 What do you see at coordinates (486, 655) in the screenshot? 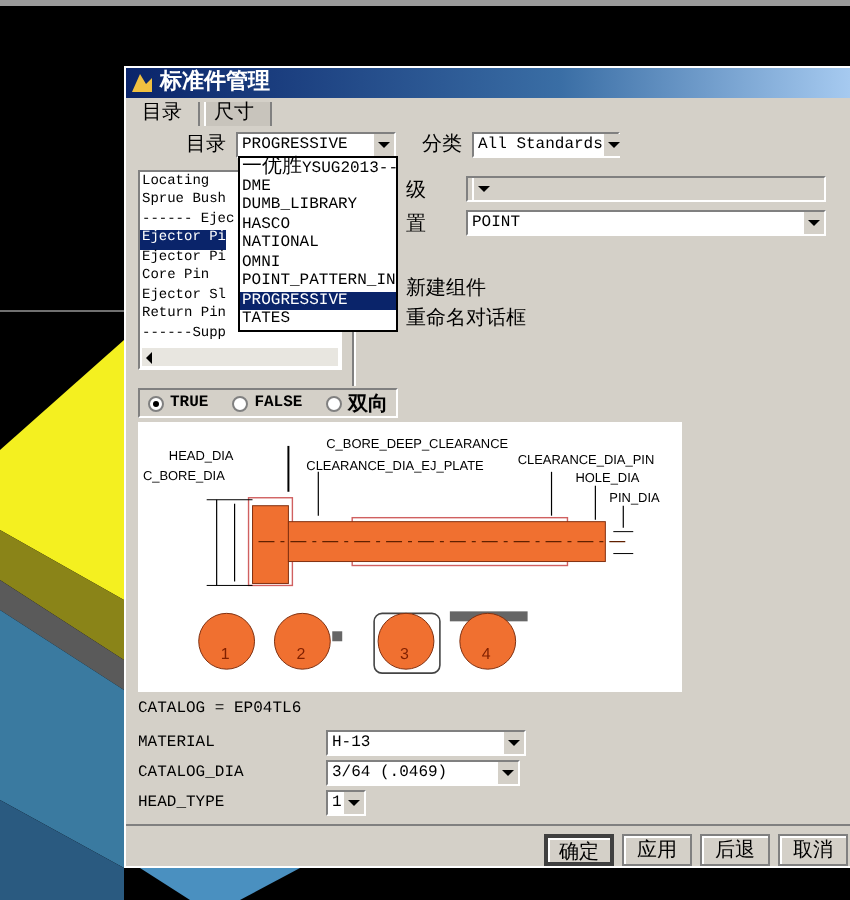
I see `position-number: 4` at bounding box center [486, 655].